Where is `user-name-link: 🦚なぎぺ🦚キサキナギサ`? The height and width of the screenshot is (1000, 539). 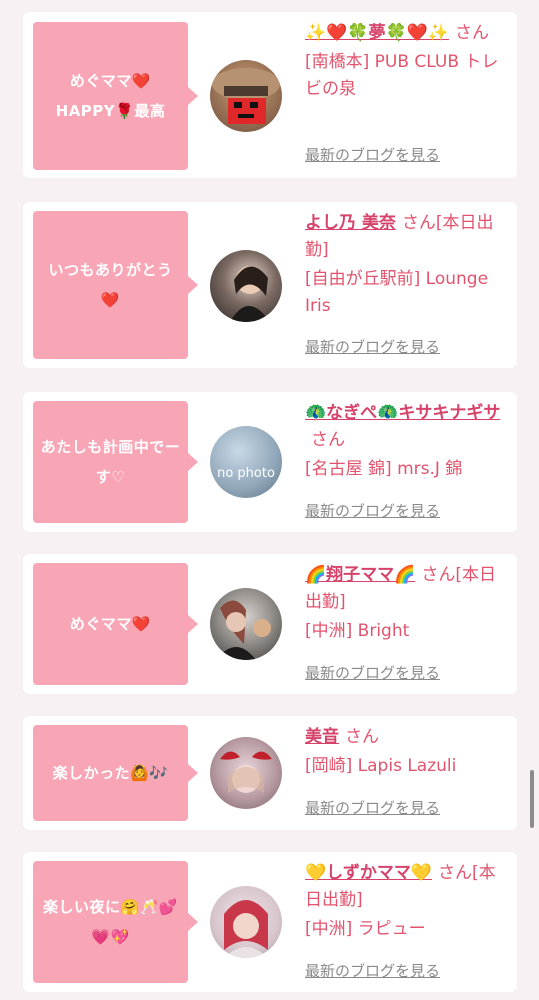 user-name-link: 🦚なぎぺ🦚キサキナギサ is located at coordinates (402, 413).